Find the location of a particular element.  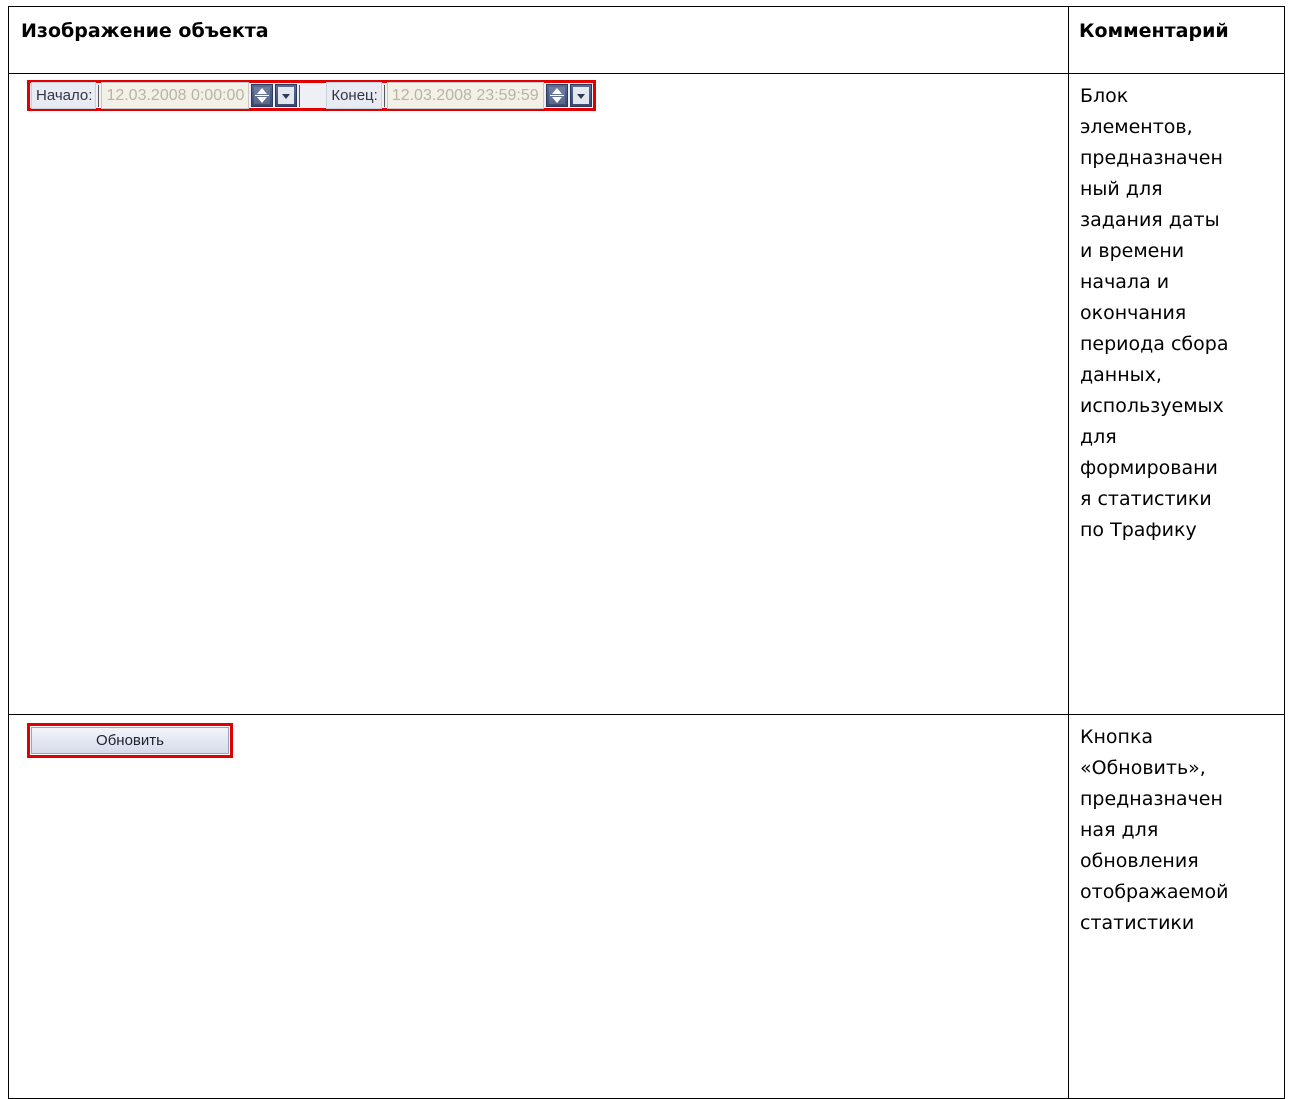

refresh-button: Обновить is located at coordinates (130, 740).